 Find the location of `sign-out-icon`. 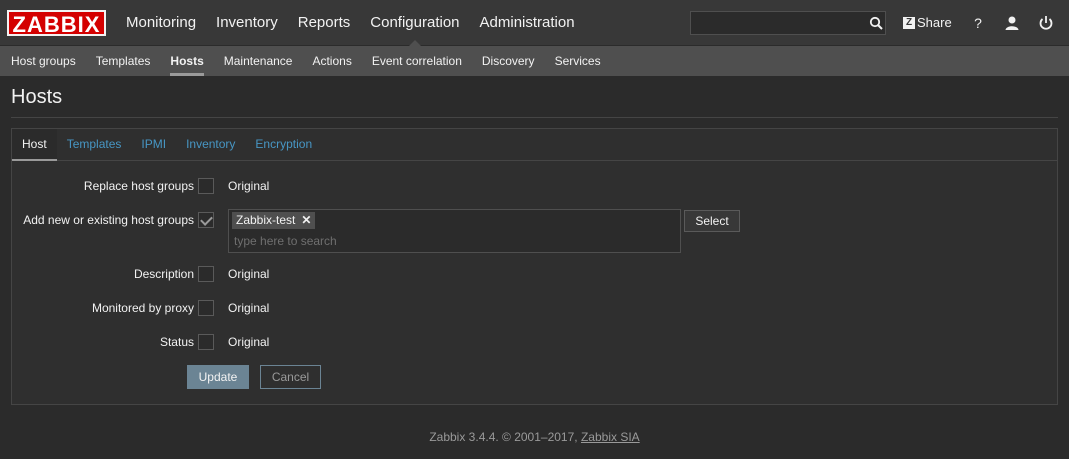

sign-out-icon is located at coordinates (1046, 23).